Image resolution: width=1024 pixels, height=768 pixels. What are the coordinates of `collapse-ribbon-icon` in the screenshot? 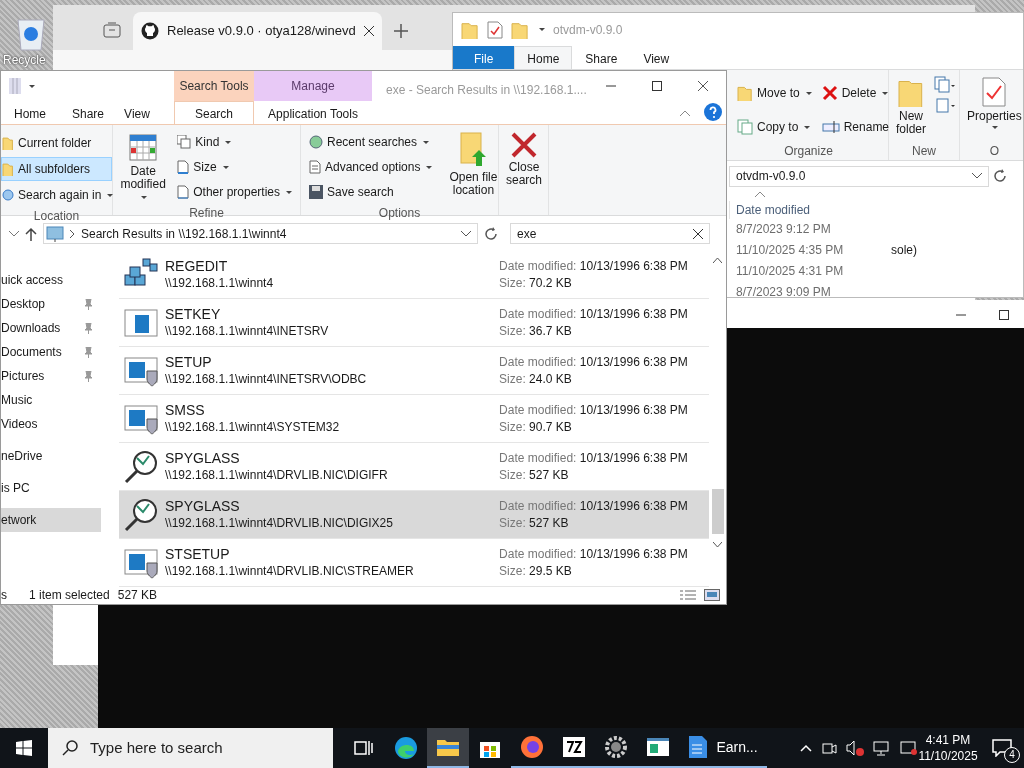 It's located at (685, 113).